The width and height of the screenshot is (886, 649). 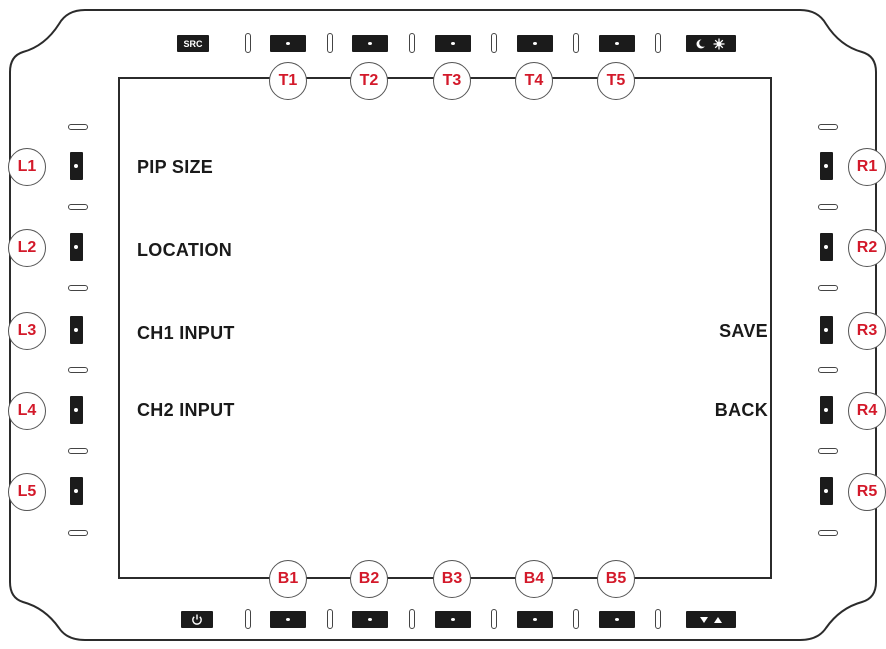 What do you see at coordinates (369, 579) in the screenshot?
I see `callout-b2: B2` at bounding box center [369, 579].